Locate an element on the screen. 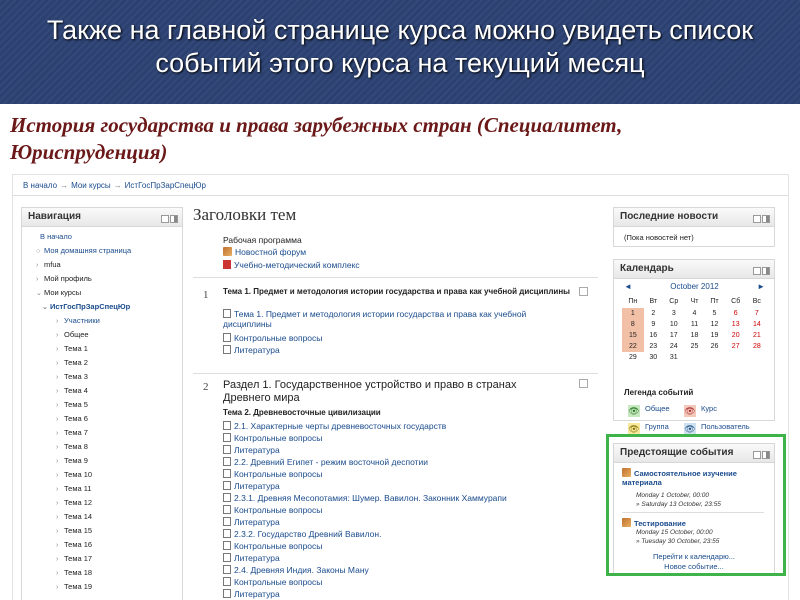 The image size is (800, 600). prev-month-icon: ◄ is located at coordinates (628, 286).